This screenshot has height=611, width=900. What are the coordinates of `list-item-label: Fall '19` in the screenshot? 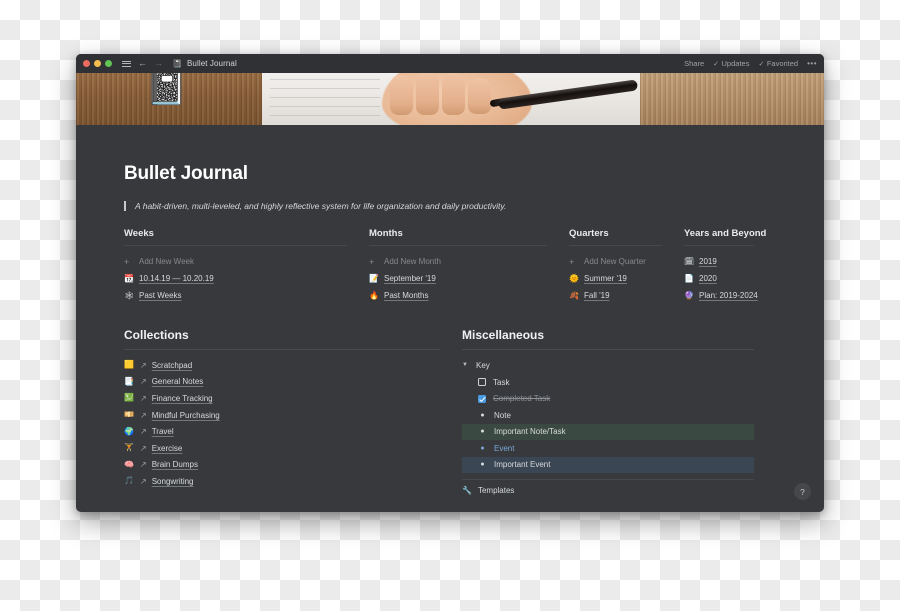 It's located at (597, 295).